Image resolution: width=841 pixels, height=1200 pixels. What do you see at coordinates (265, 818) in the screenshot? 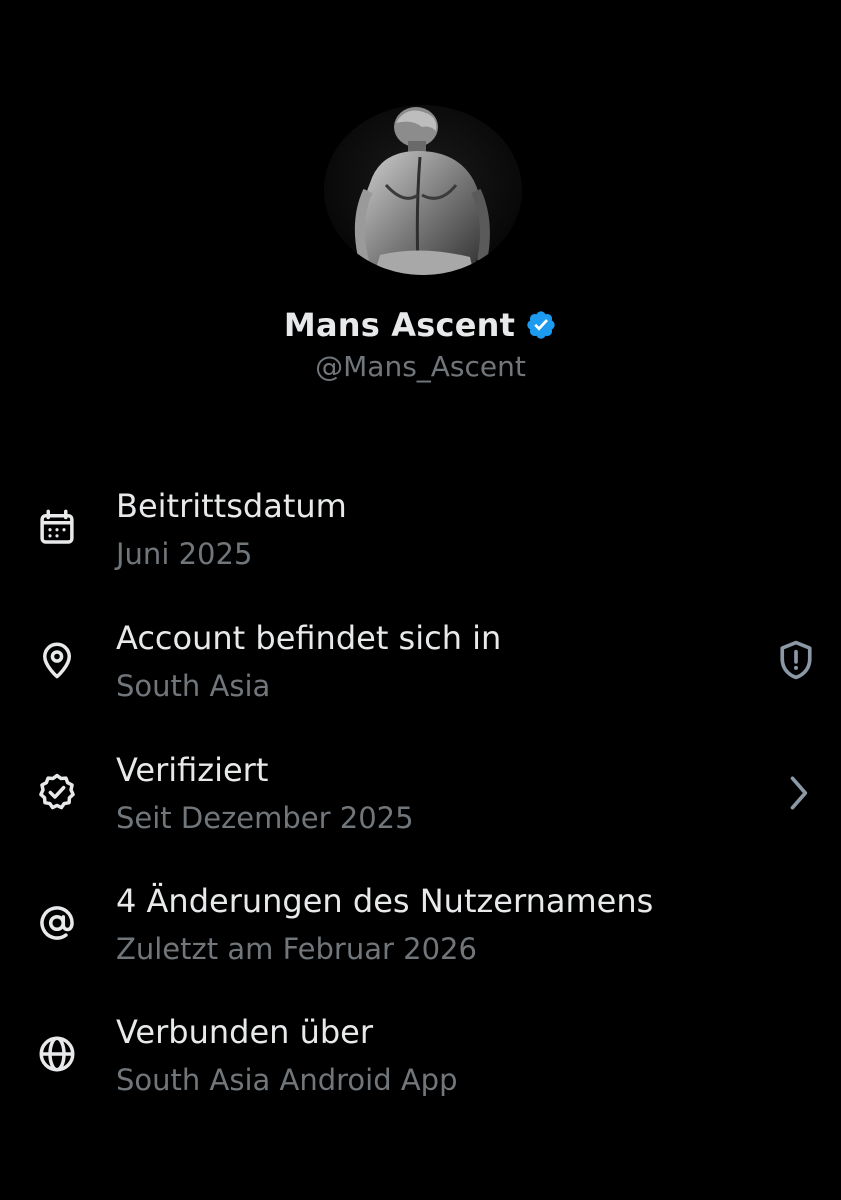
I see `row-subtitle: Seit Dezember 2025` at bounding box center [265, 818].